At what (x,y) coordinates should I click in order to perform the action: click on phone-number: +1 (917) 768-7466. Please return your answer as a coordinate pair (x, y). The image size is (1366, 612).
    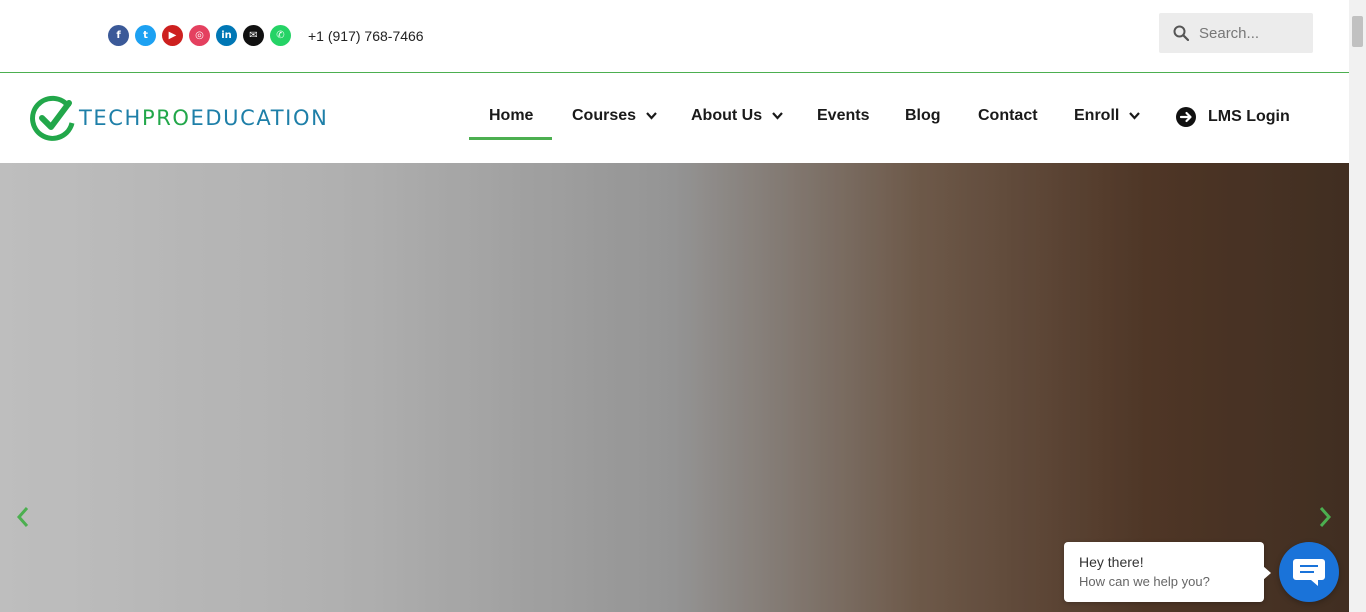
    Looking at the image, I should click on (366, 36).